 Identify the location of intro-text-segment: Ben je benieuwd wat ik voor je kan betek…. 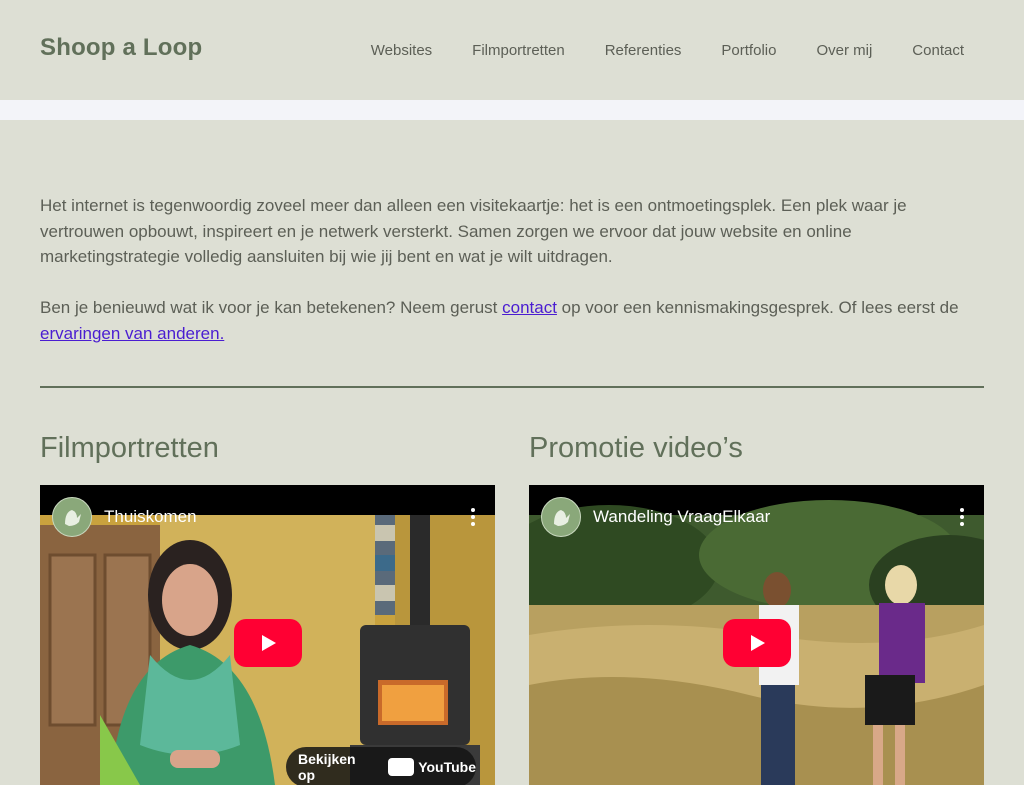
(271, 307).